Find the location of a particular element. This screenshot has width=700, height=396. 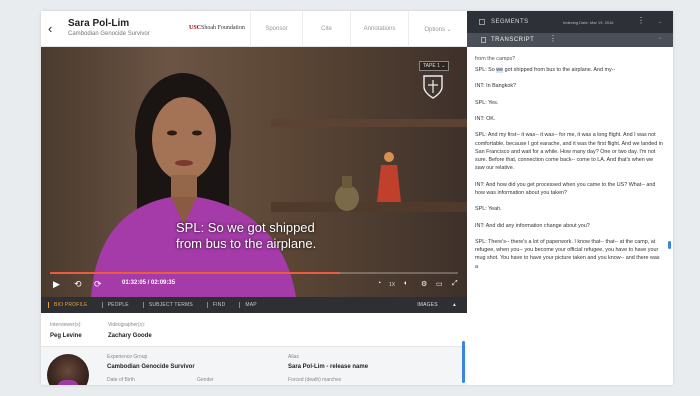

transcript-icon is located at coordinates (483, 40).